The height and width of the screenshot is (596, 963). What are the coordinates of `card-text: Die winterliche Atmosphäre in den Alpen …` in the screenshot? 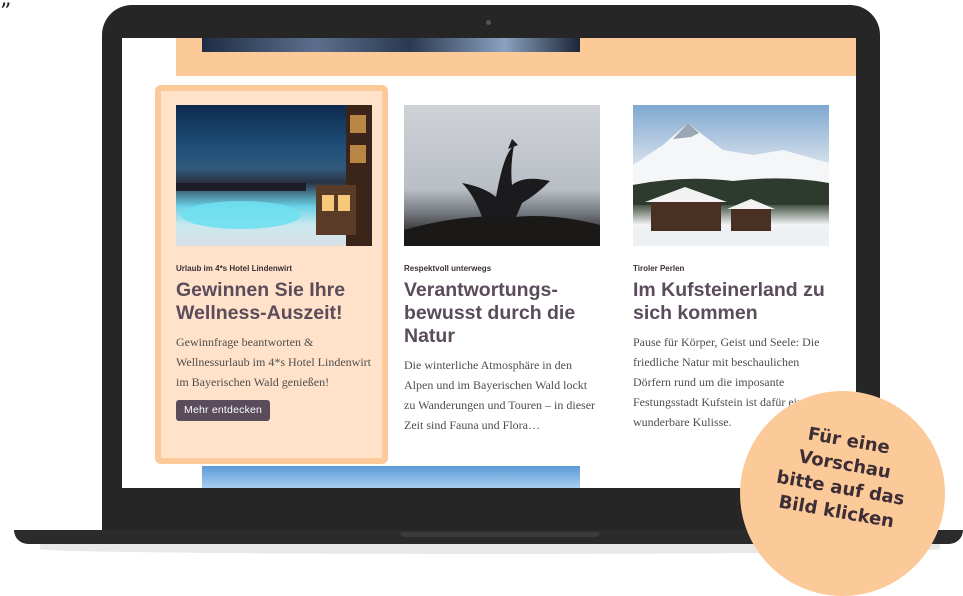 It's located at (500, 395).